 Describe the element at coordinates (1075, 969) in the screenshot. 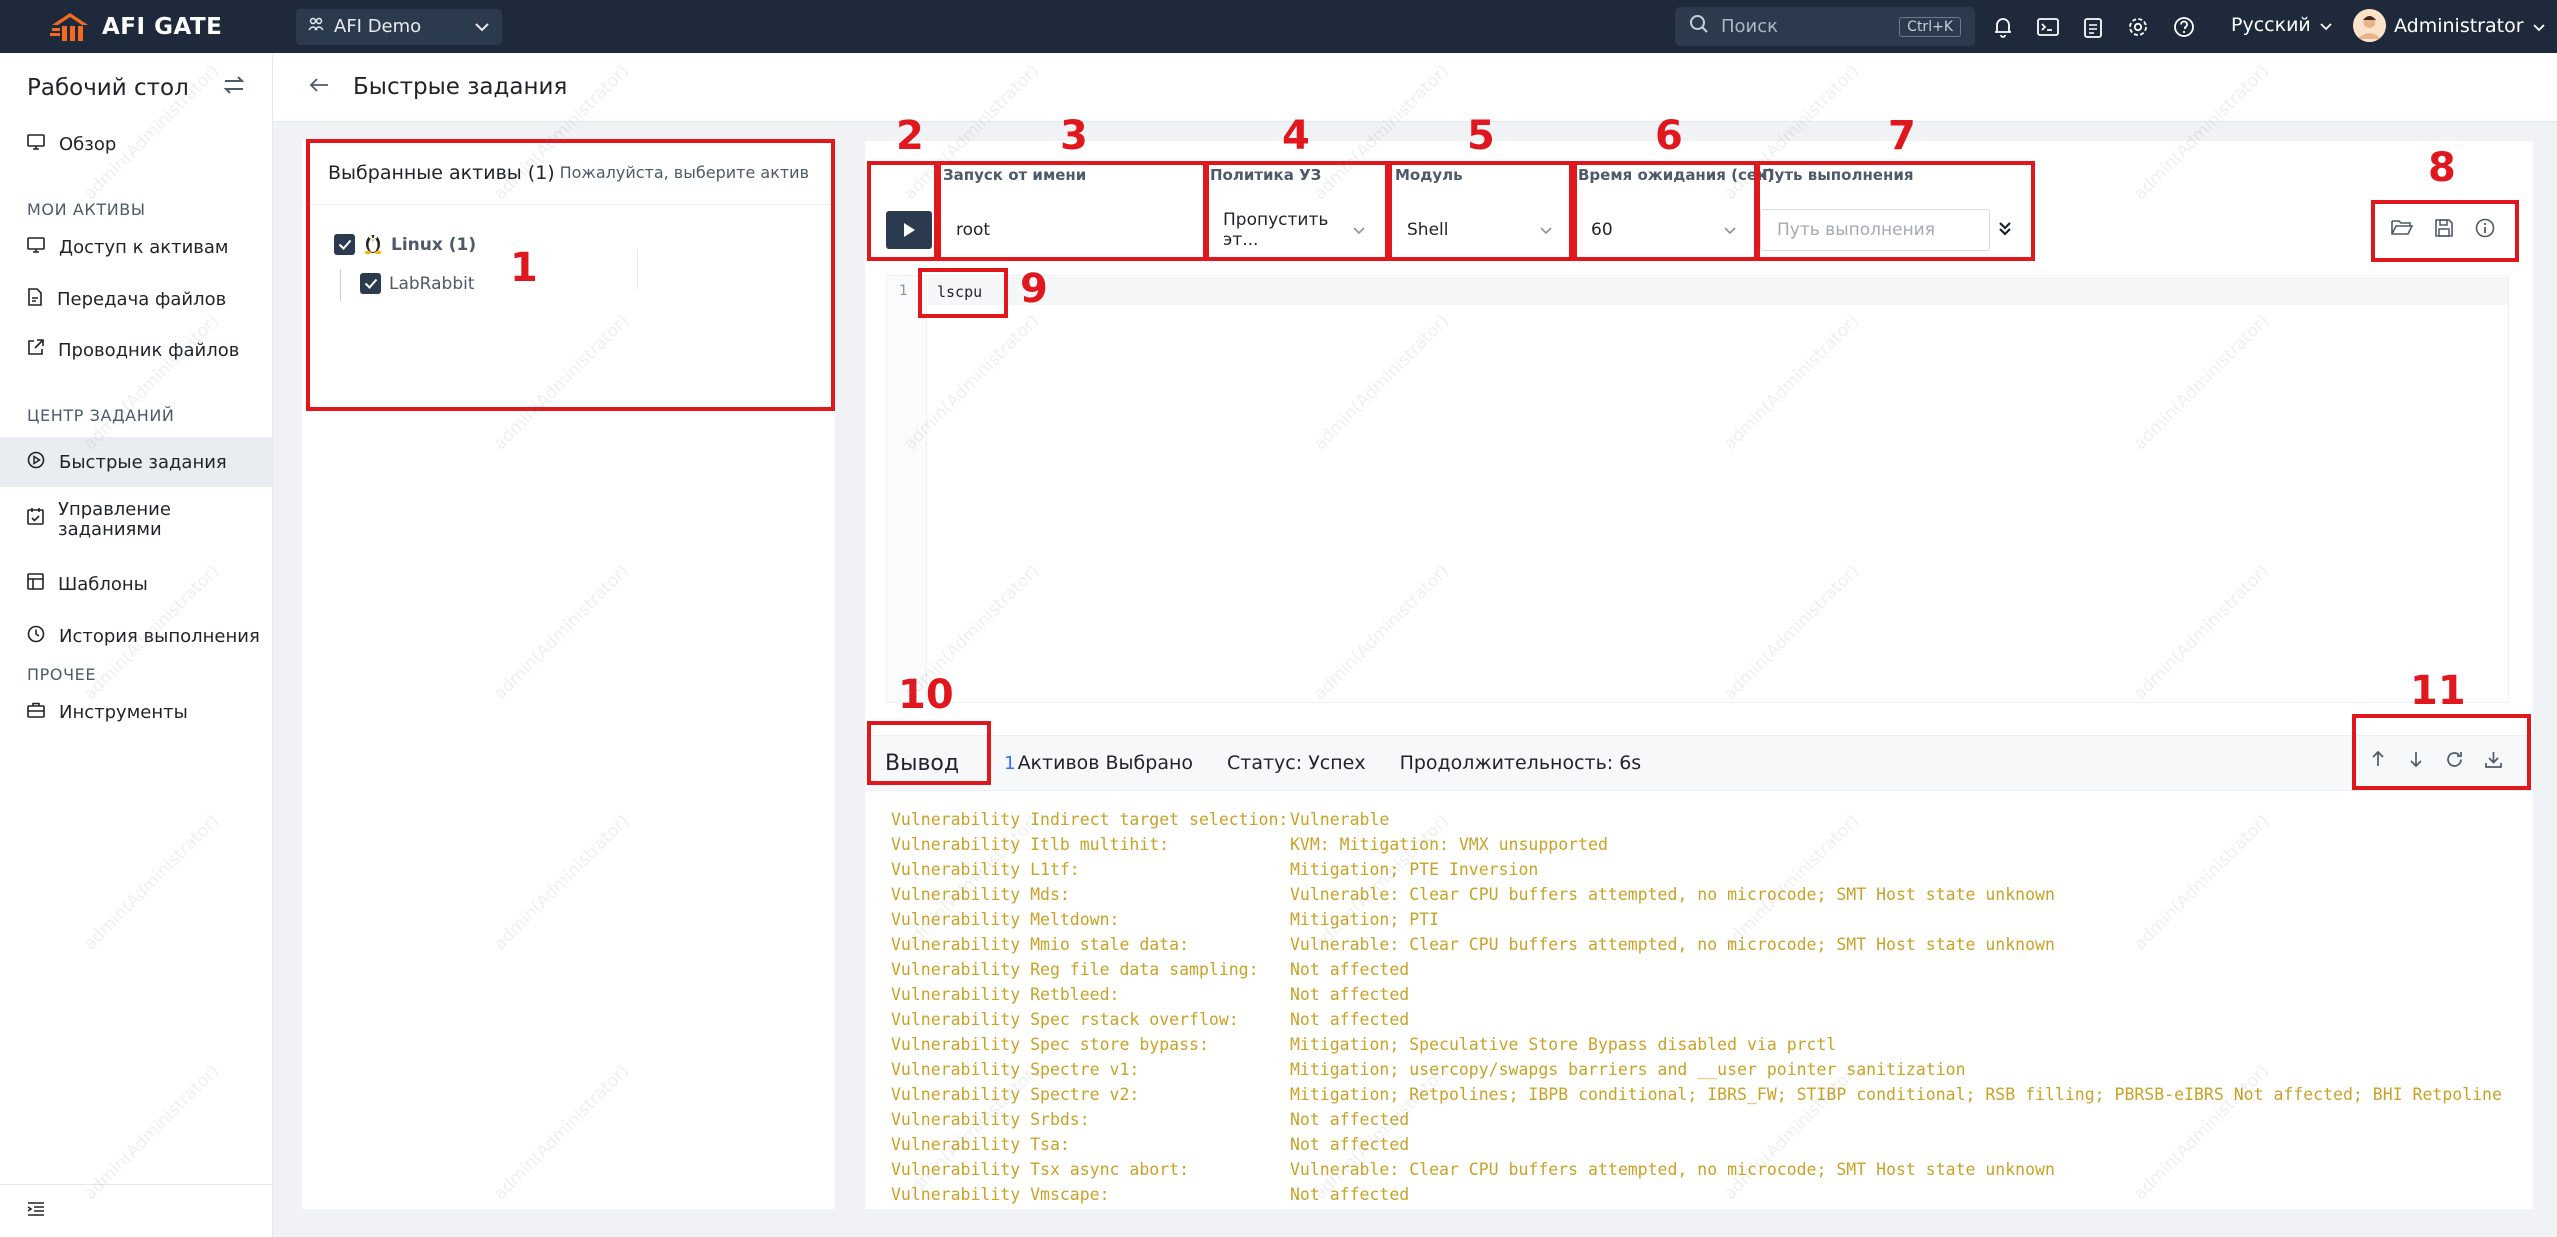

I see `output-key: Vulnerability Reg file data sampling:` at that location.